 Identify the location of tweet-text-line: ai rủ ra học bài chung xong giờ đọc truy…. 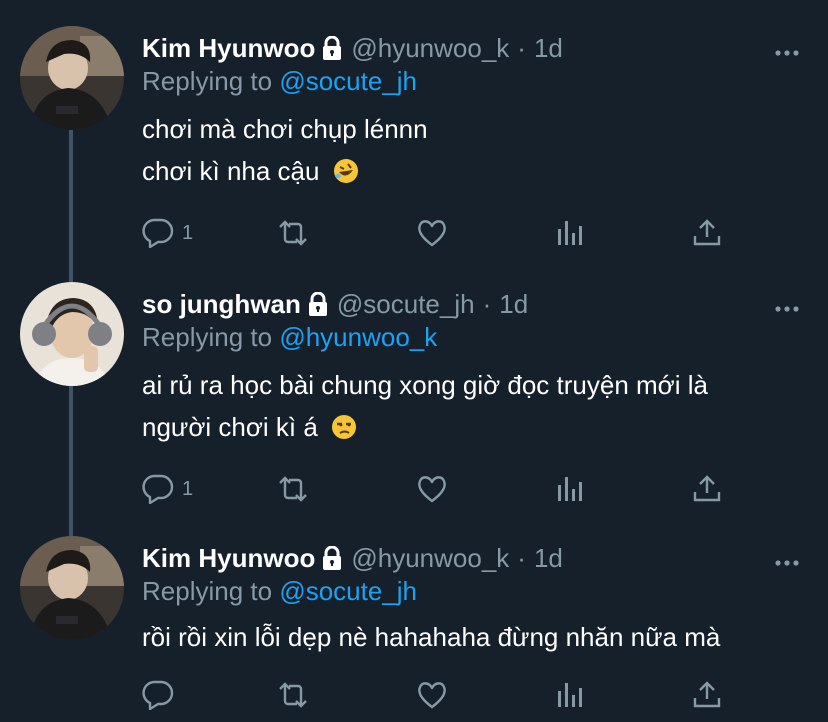
(425, 385).